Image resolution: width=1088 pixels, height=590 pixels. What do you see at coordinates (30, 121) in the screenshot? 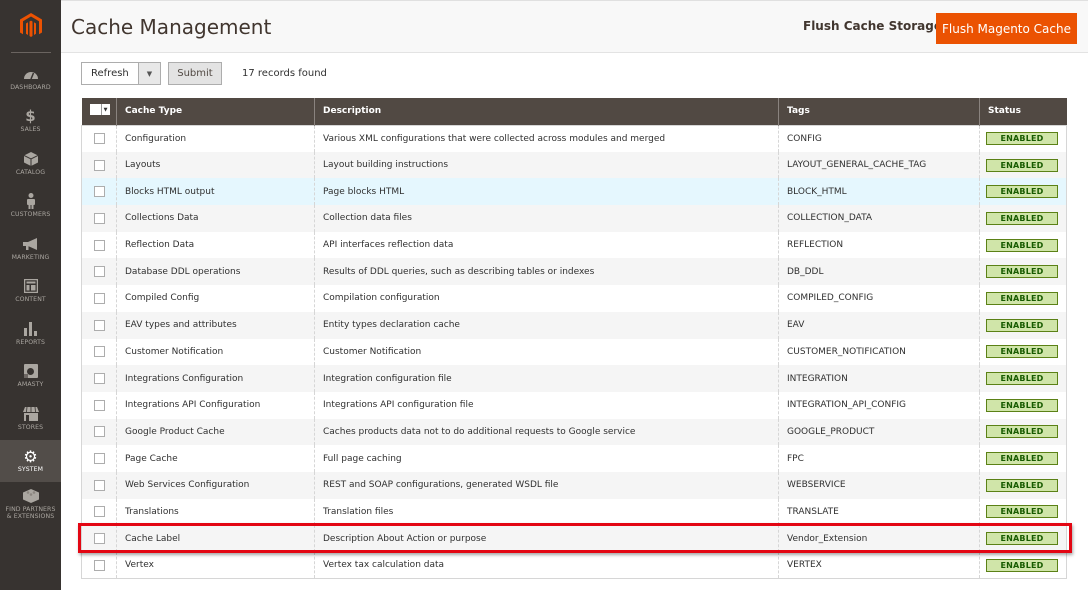
I see `sidebar-item-sales: $ SALES` at bounding box center [30, 121].